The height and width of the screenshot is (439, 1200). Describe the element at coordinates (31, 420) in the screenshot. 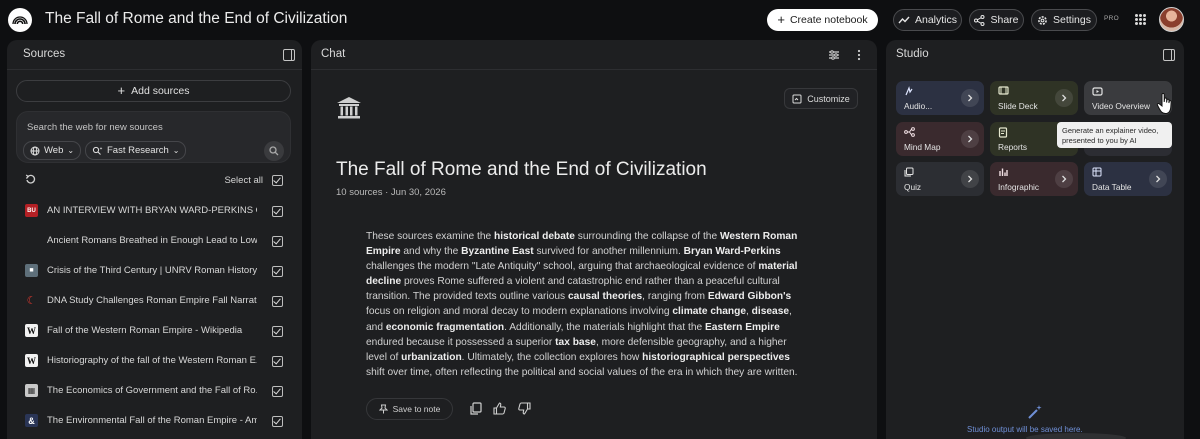

I see `site-icon: &` at that location.